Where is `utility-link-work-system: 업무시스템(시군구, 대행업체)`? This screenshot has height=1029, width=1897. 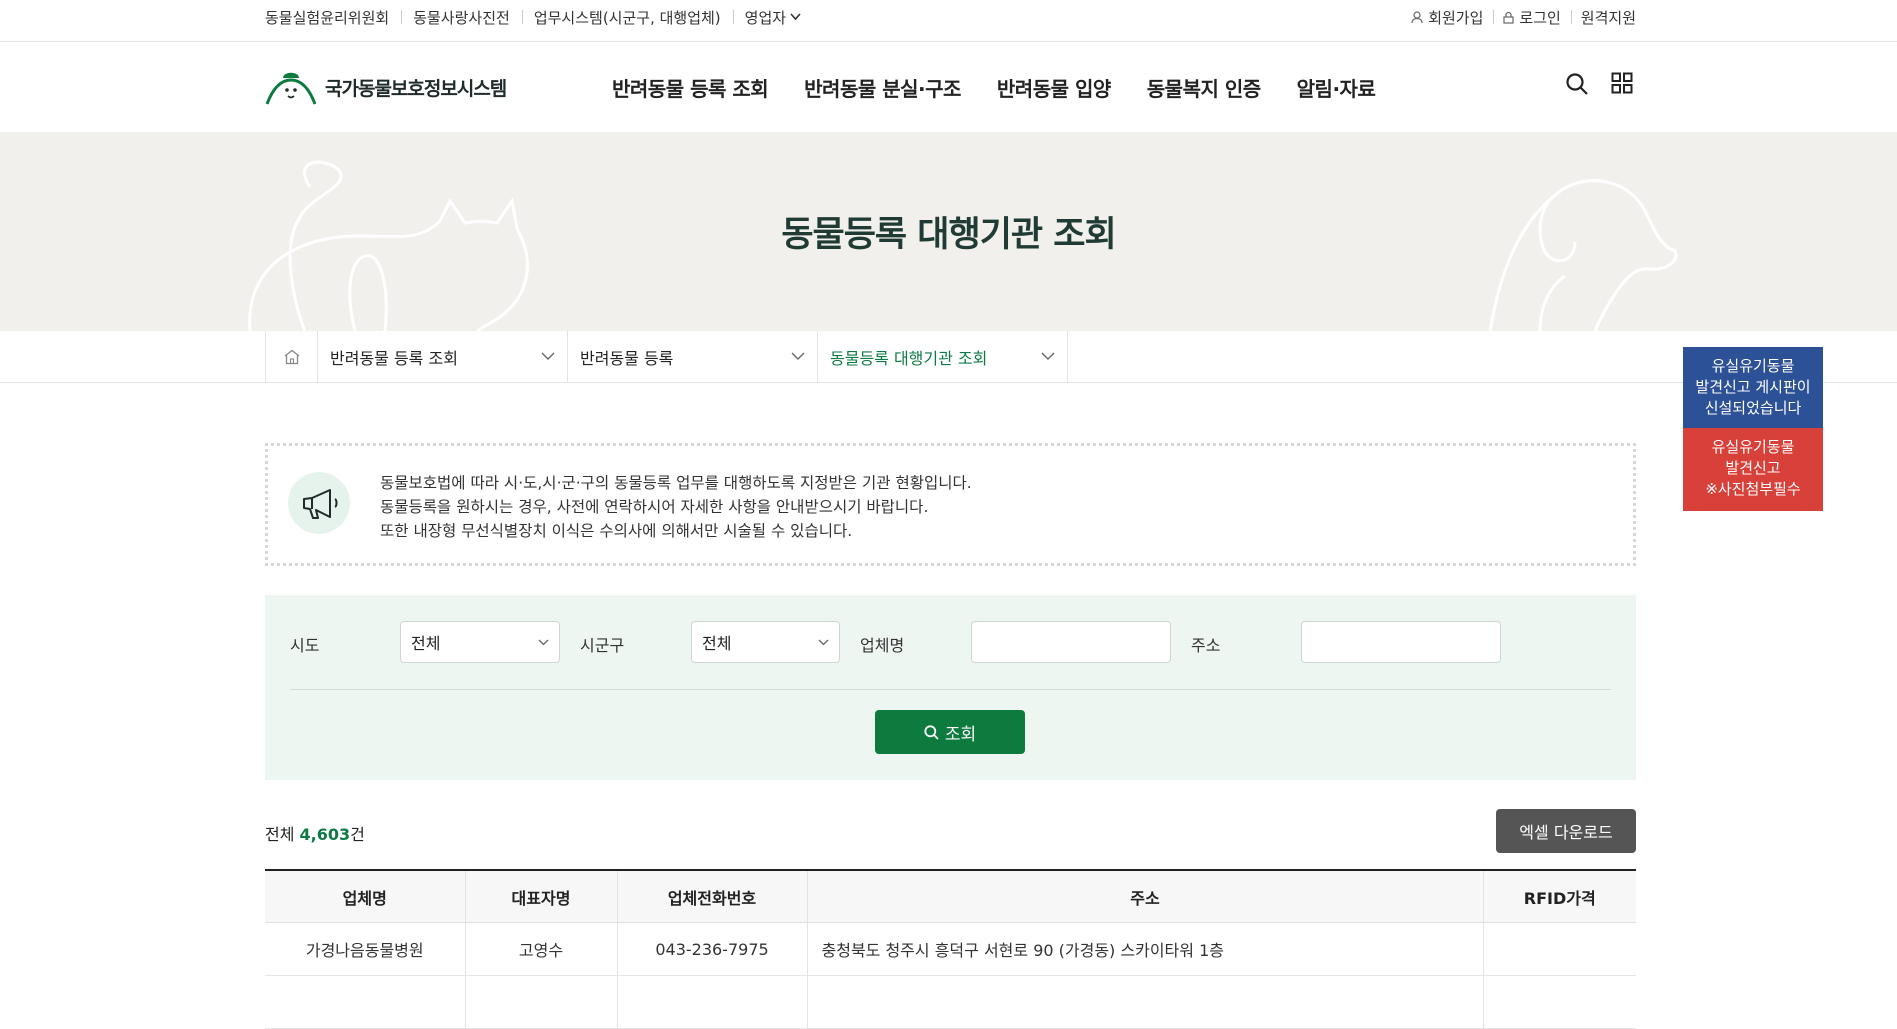
utility-link-work-system: 업무시스템(시군구, 대행업체) is located at coordinates (627, 17).